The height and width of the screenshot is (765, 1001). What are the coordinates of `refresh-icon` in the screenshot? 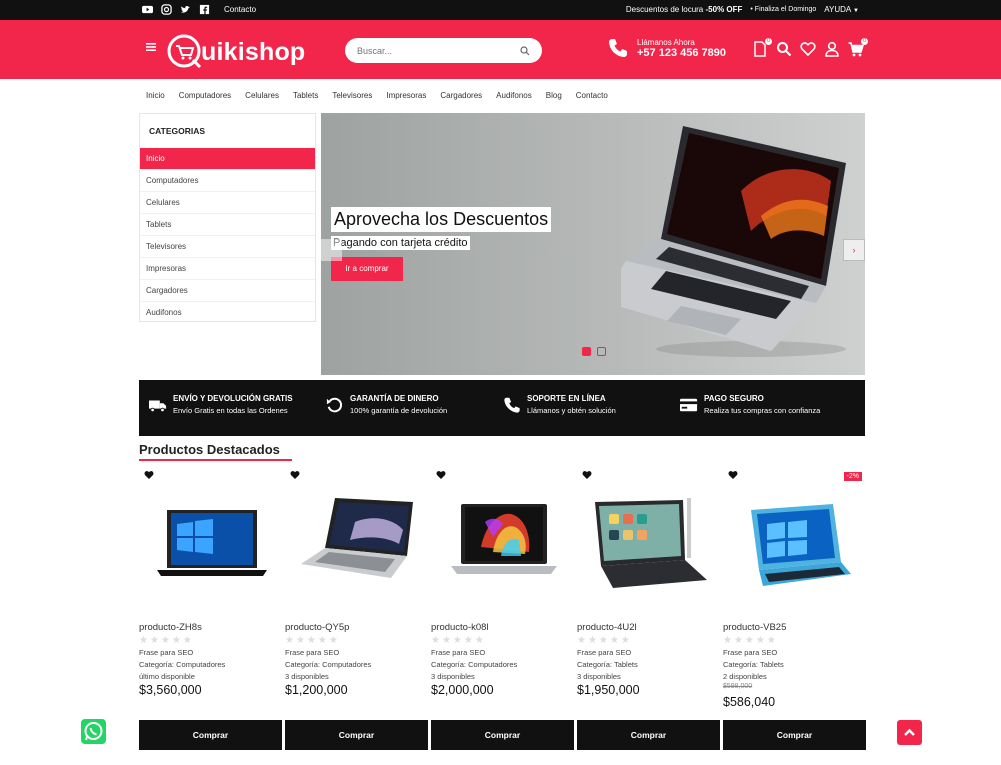 It's located at (334, 405).